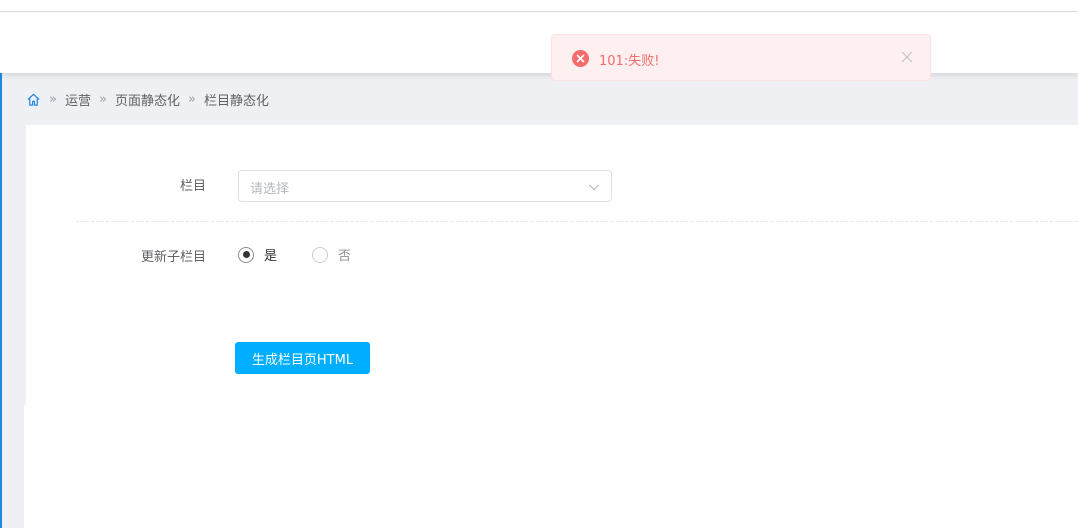  Describe the element at coordinates (425, 186) in the screenshot. I see `column-select: 请选择` at that location.